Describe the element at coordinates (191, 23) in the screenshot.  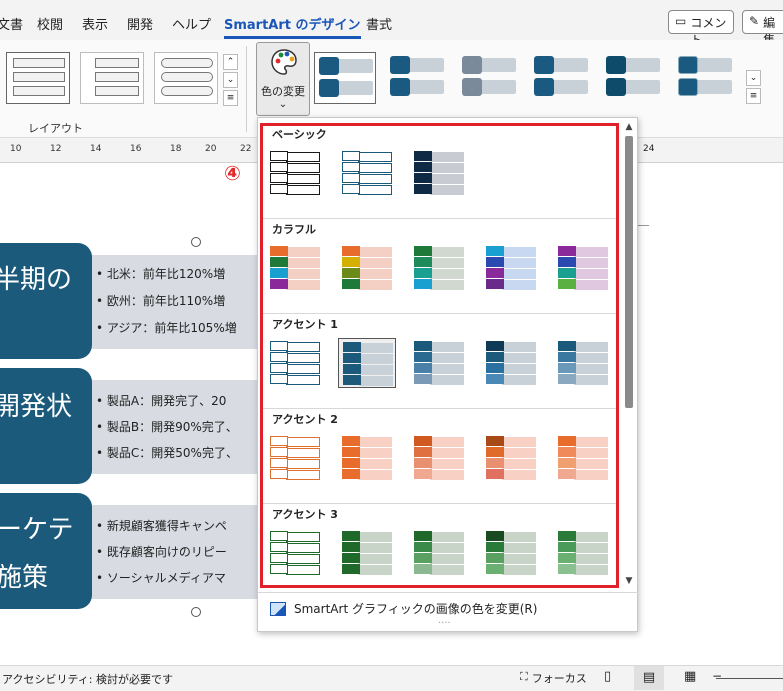
I see `tab-help: ヘルプ` at that location.